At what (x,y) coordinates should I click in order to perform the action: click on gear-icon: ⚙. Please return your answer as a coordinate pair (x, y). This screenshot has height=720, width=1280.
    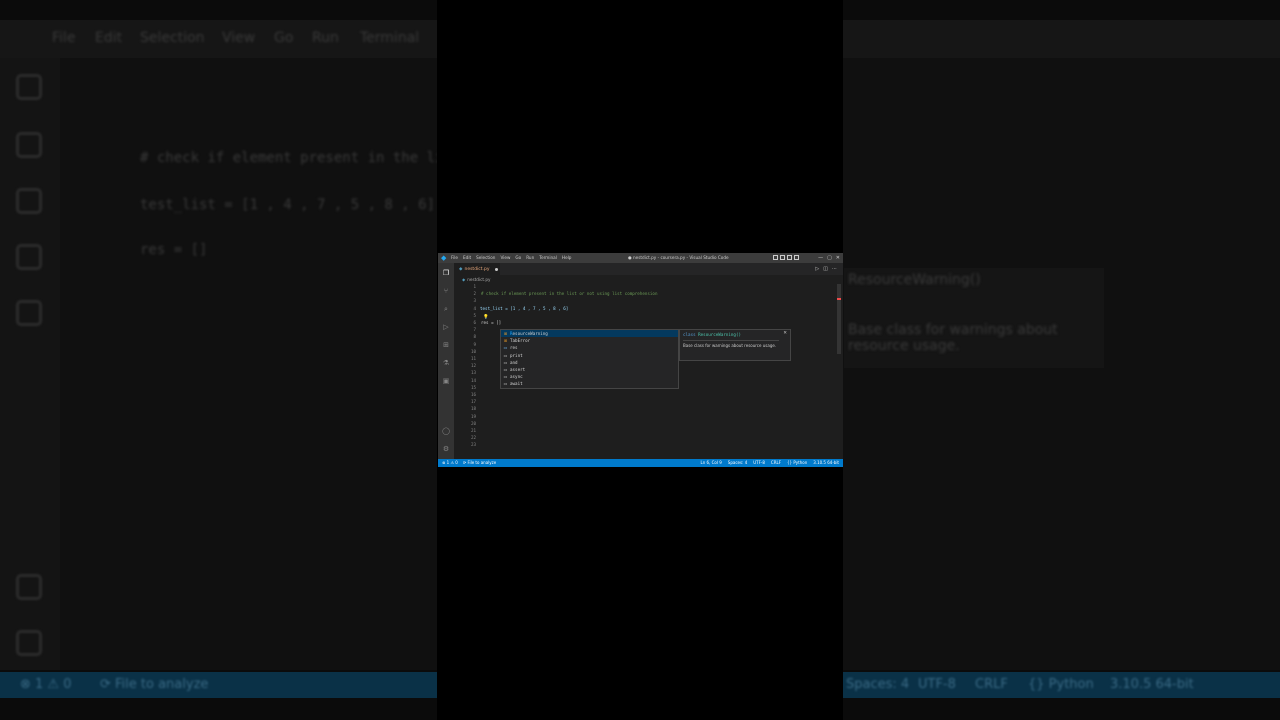
    Looking at the image, I should click on (446, 449).